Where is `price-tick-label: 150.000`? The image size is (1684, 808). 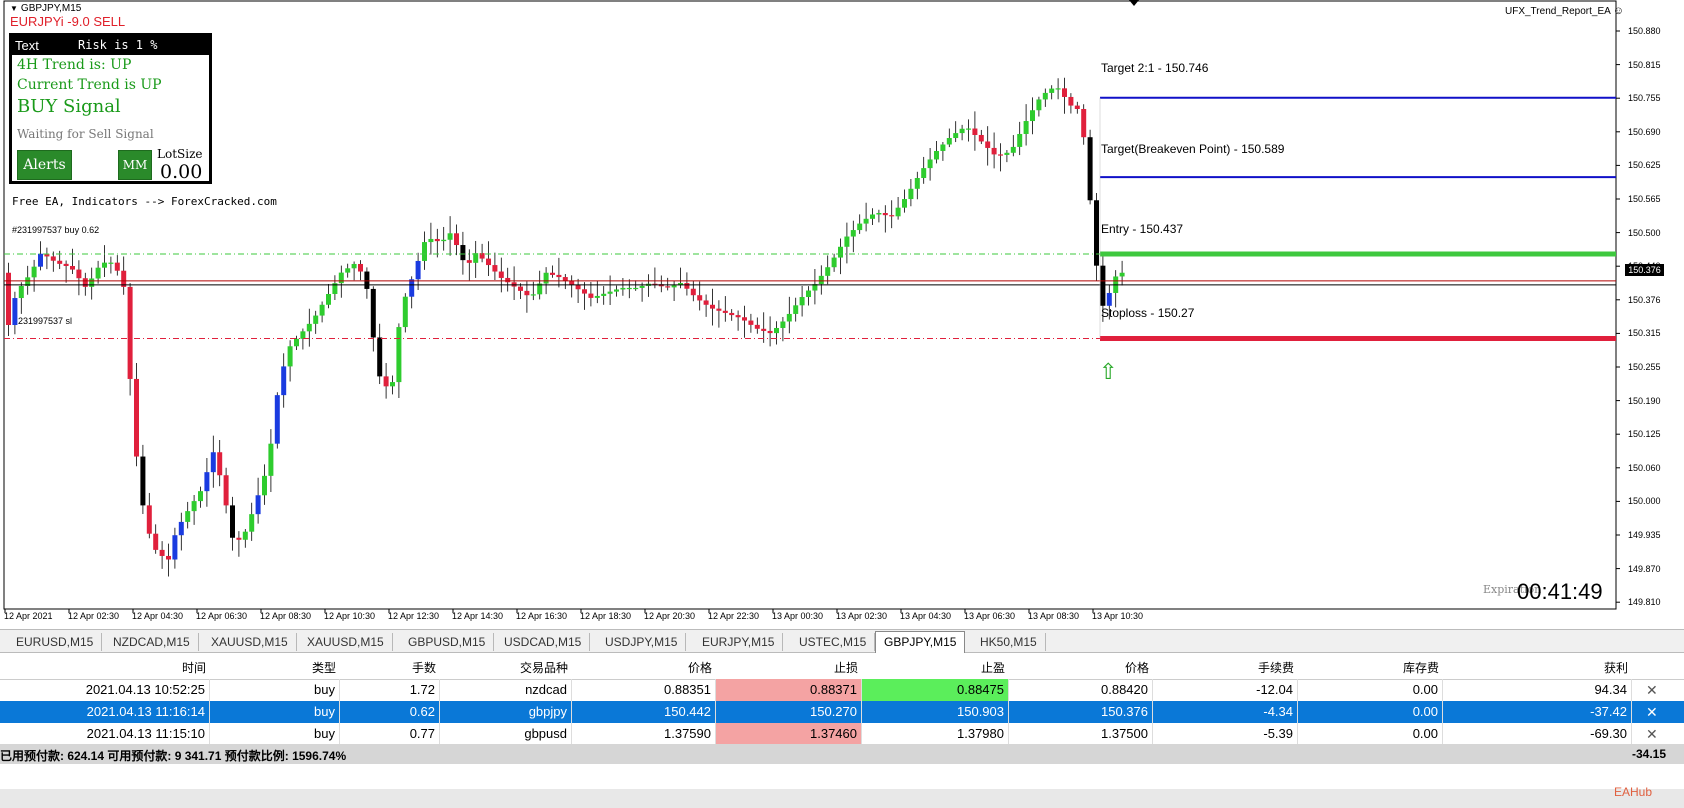
price-tick-label: 150.000 is located at coordinates (1644, 501).